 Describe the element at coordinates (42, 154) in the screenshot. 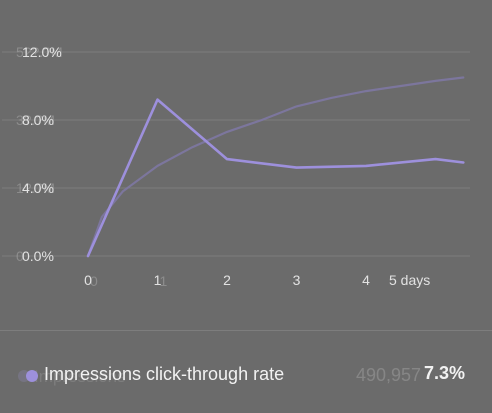

I see `y-axis-ticks: 0.0% 4.0% 8.0% 12.0%` at that location.